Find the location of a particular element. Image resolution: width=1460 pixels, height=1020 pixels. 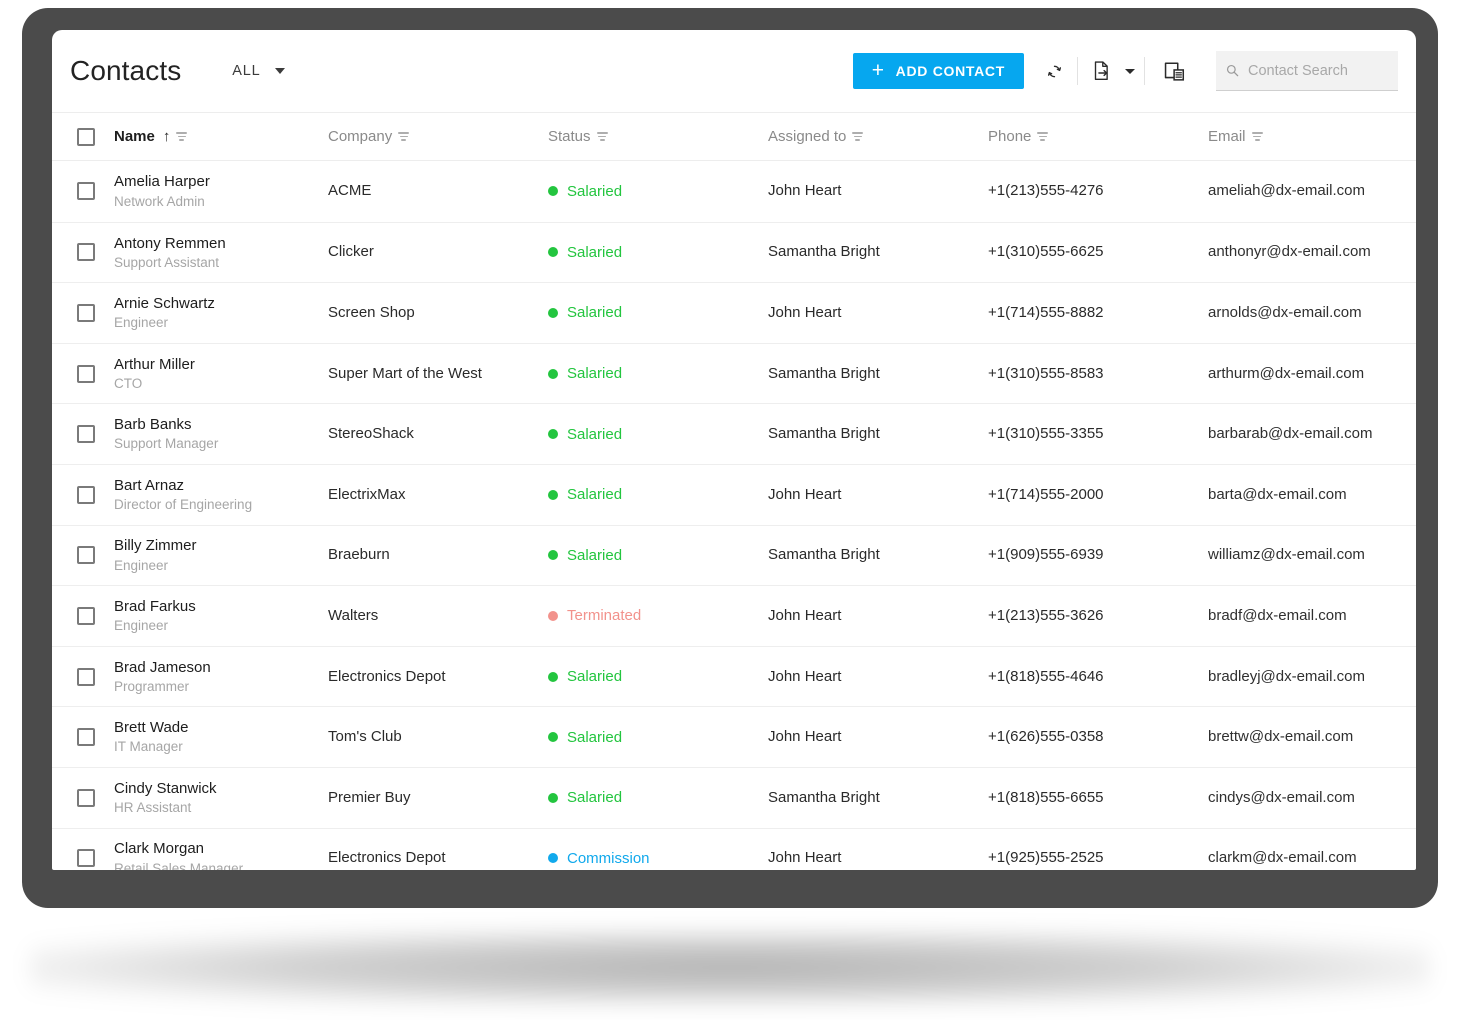

cell-phone: +1(213)555-3626 is located at coordinates (1098, 616).